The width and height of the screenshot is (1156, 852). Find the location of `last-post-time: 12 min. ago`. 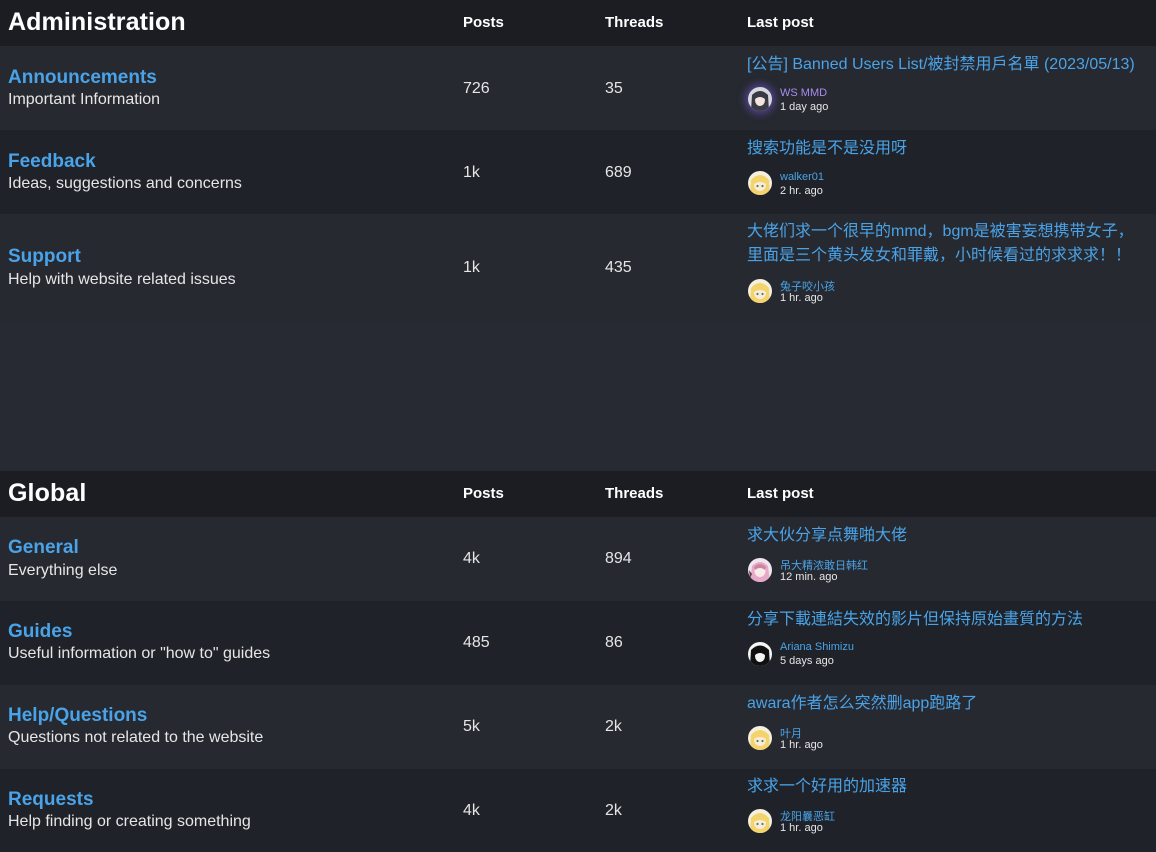

last-post-time: 12 min. ago is located at coordinates (809, 577).